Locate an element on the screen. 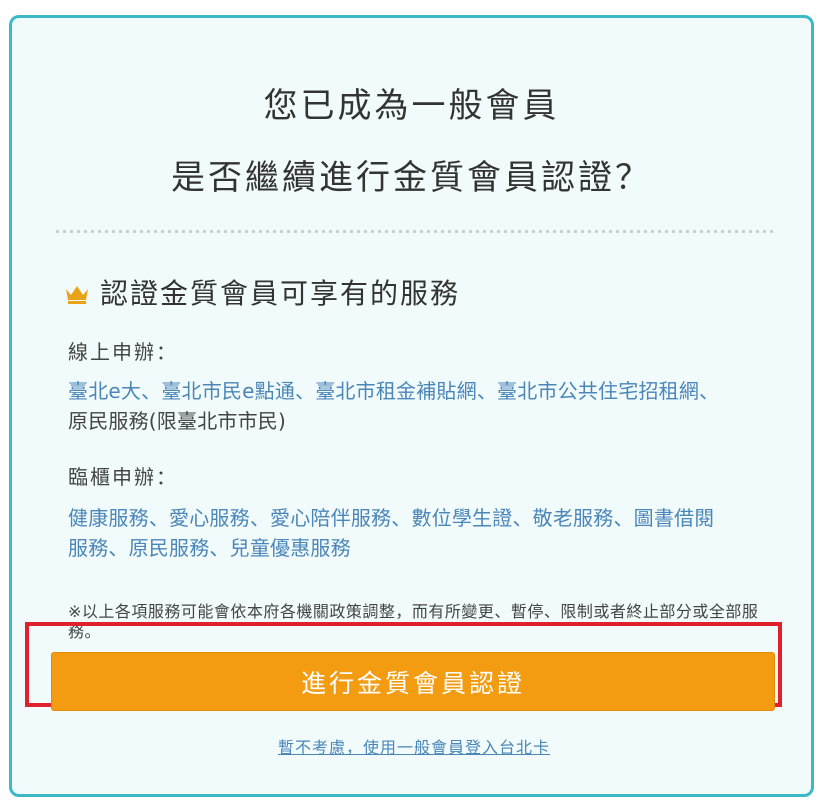 This screenshot has height=809, width=828. service-link-library-cont: 服務 is located at coordinates (88, 548).